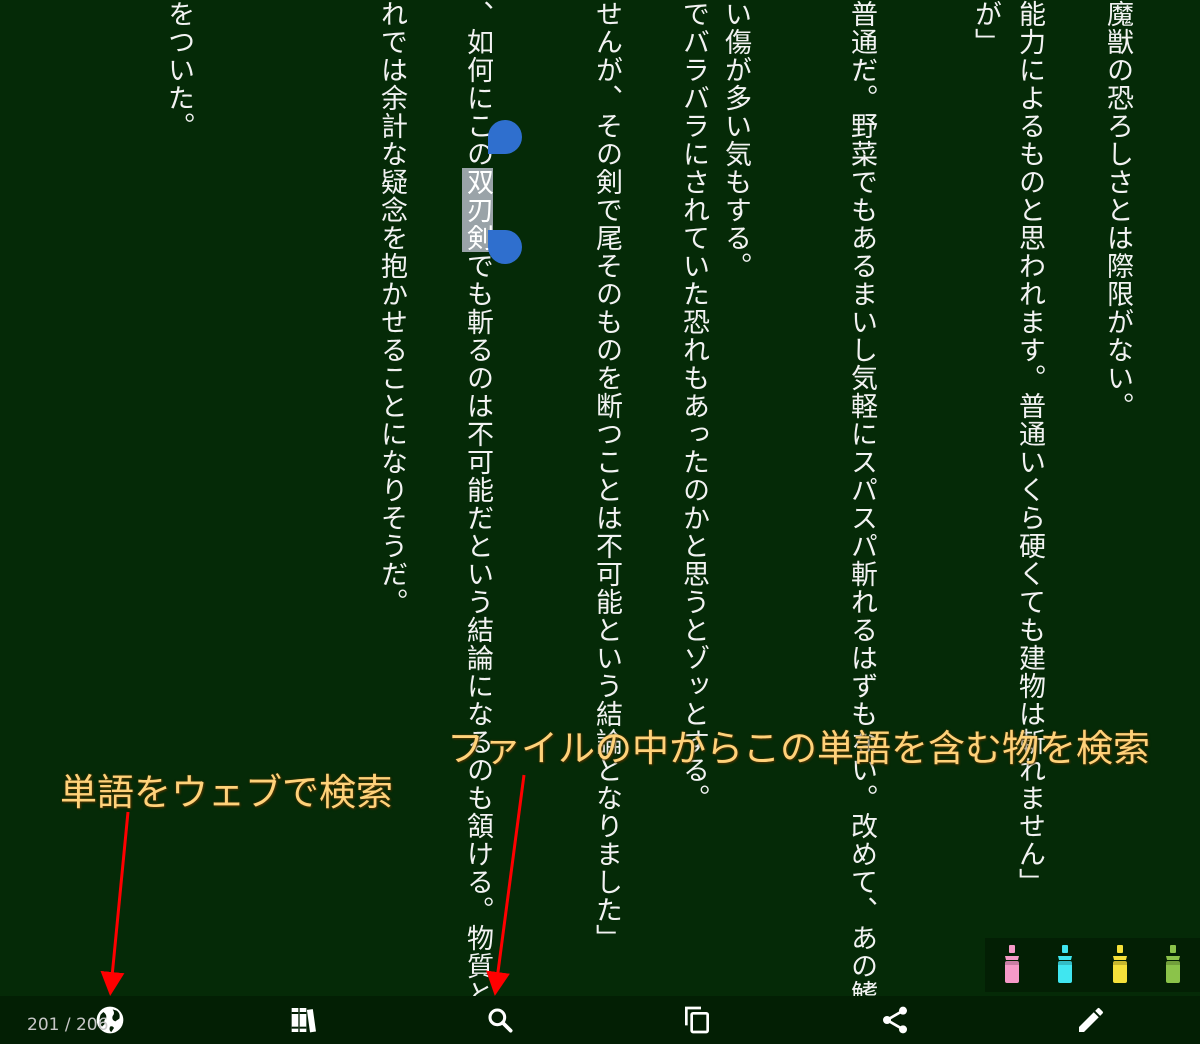 This screenshot has width=1200, height=1044. What do you see at coordinates (115, 903) in the screenshot?
I see `web-search-arrow` at bounding box center [115, 903].